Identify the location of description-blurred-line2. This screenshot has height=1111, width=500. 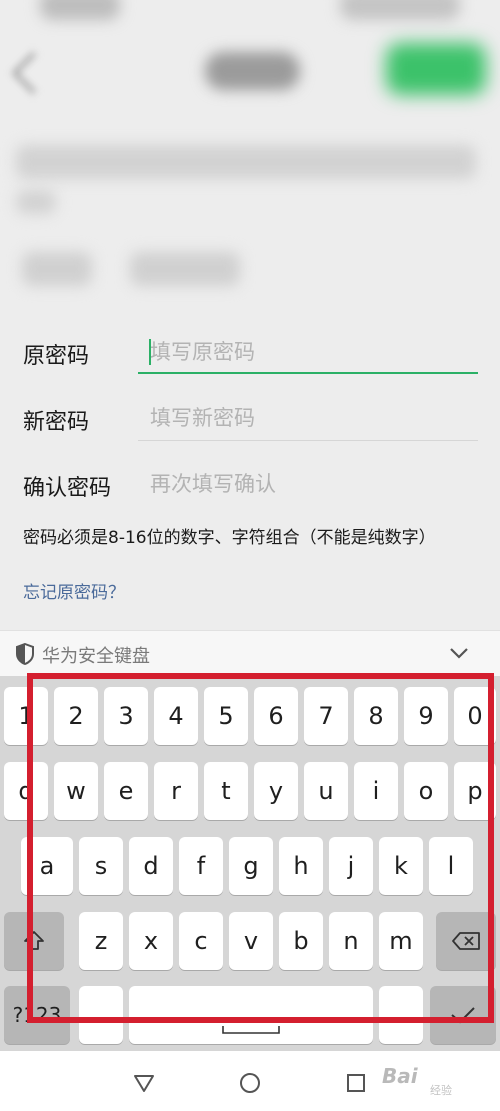
(36, 202).